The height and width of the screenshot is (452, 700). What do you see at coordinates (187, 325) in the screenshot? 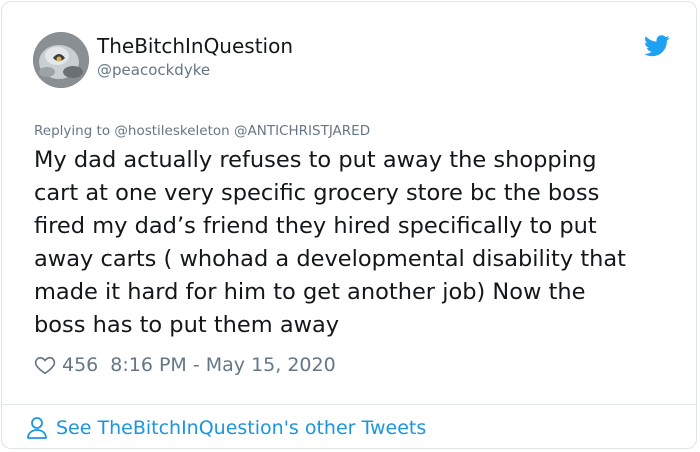
I see `tweet-text-line: boss has to put them away` at bounding box center [187, 325].